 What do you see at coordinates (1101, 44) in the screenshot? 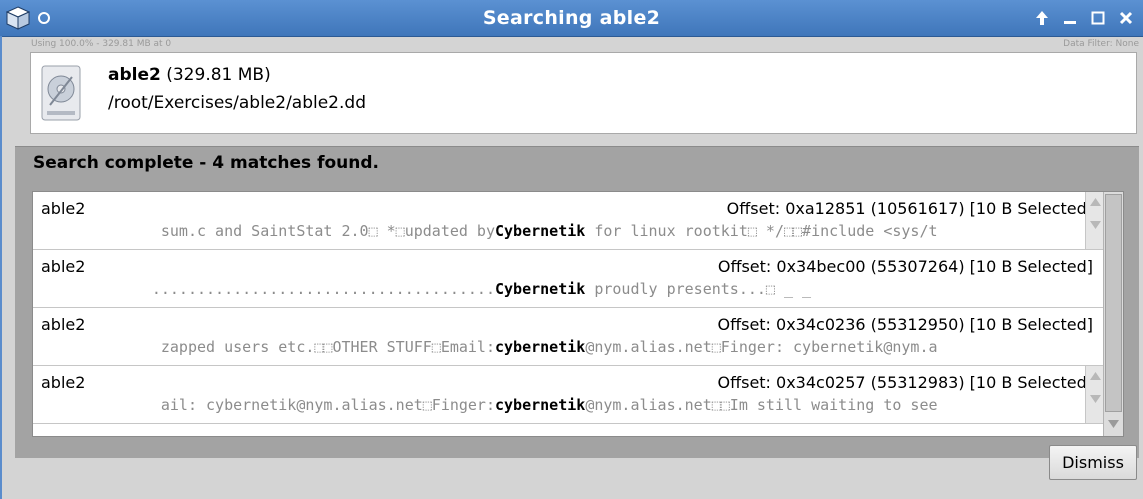
I see `data-filter-text: Data Filter: None` at bounding box center [1101, 44].